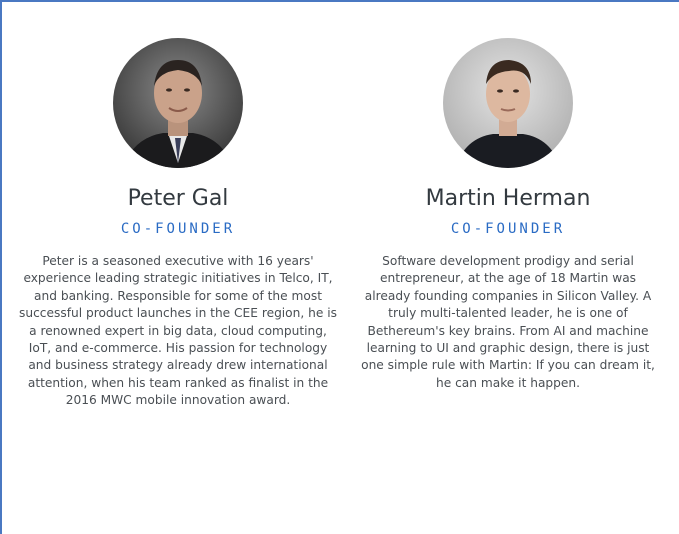  I want to click on person-name: Peter Gal, so click(178, 198).